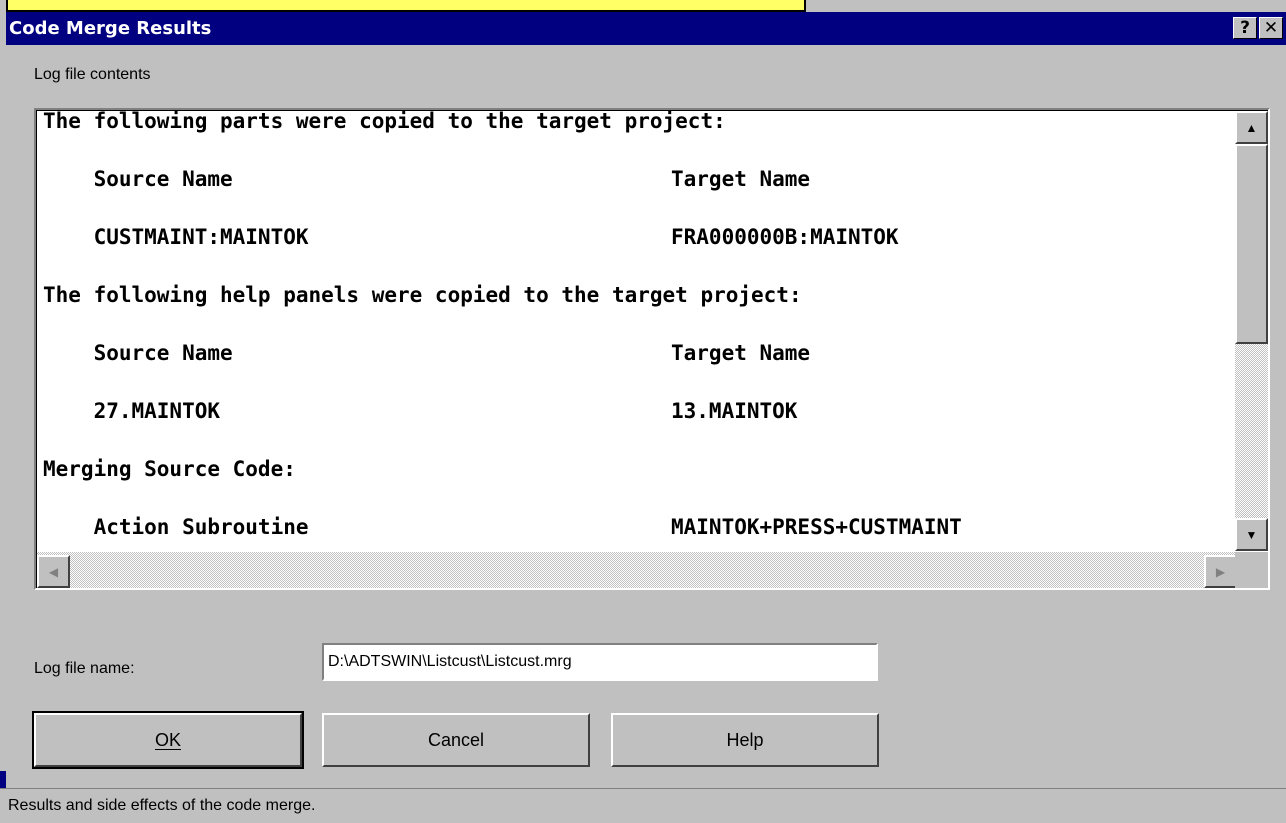  What do you see at coordinates (176, 527) in the screenshot?
I see `log-line-left: Action Subroutine` at bounding box center [176, 527].